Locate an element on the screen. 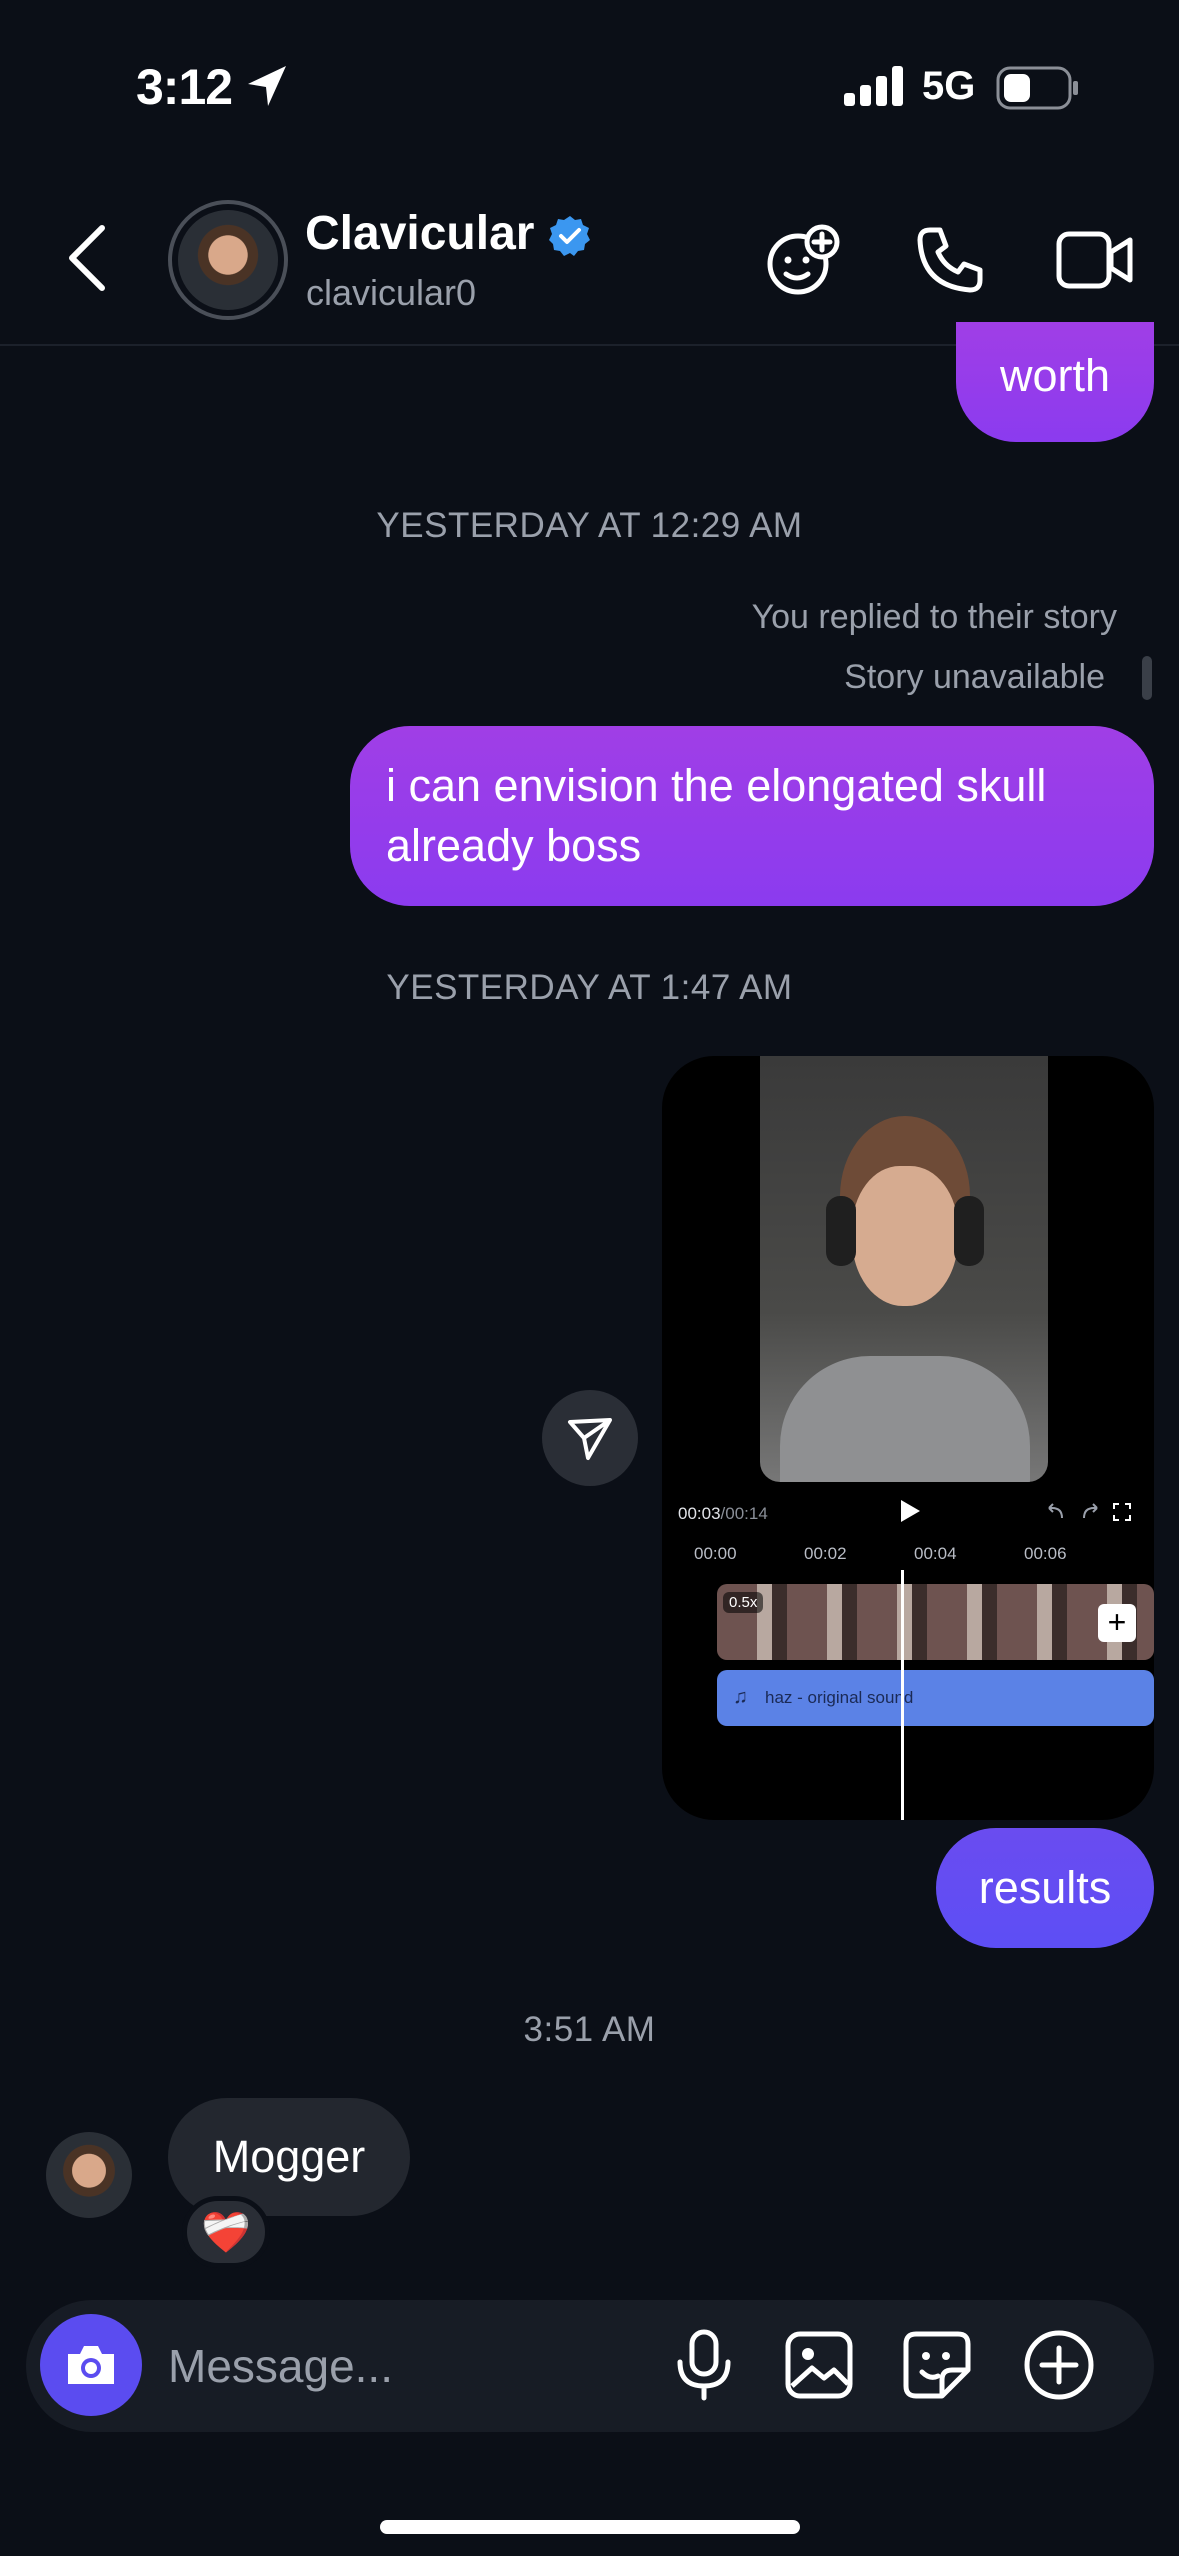  share-button is located at coordinates (590, 1438).